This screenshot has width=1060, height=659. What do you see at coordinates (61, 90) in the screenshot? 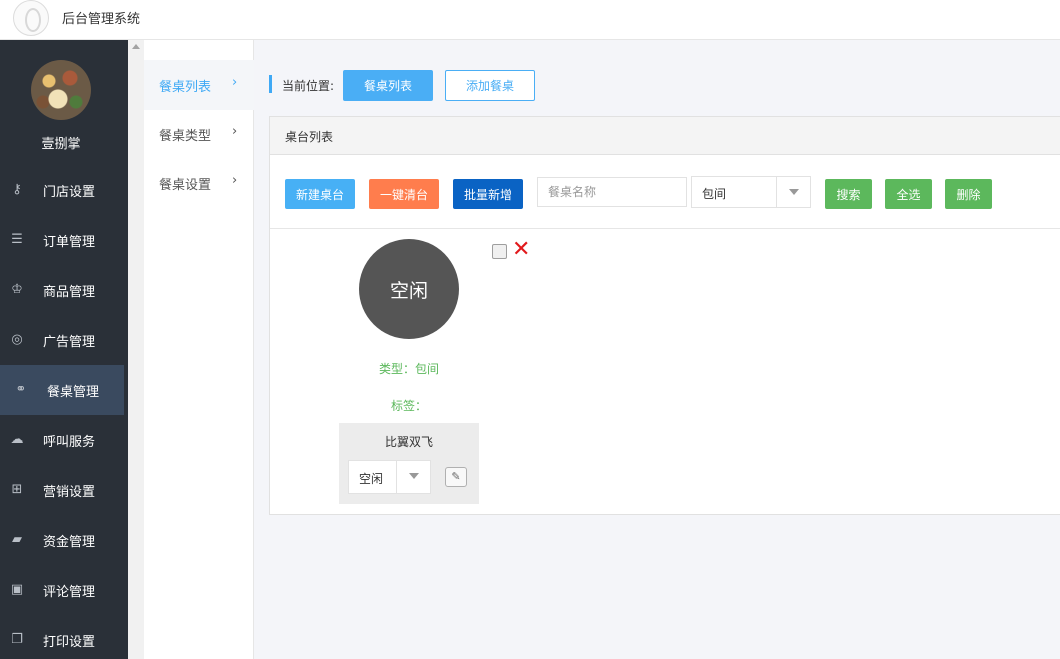
I see `avatar` at bounding box center [61, 90].